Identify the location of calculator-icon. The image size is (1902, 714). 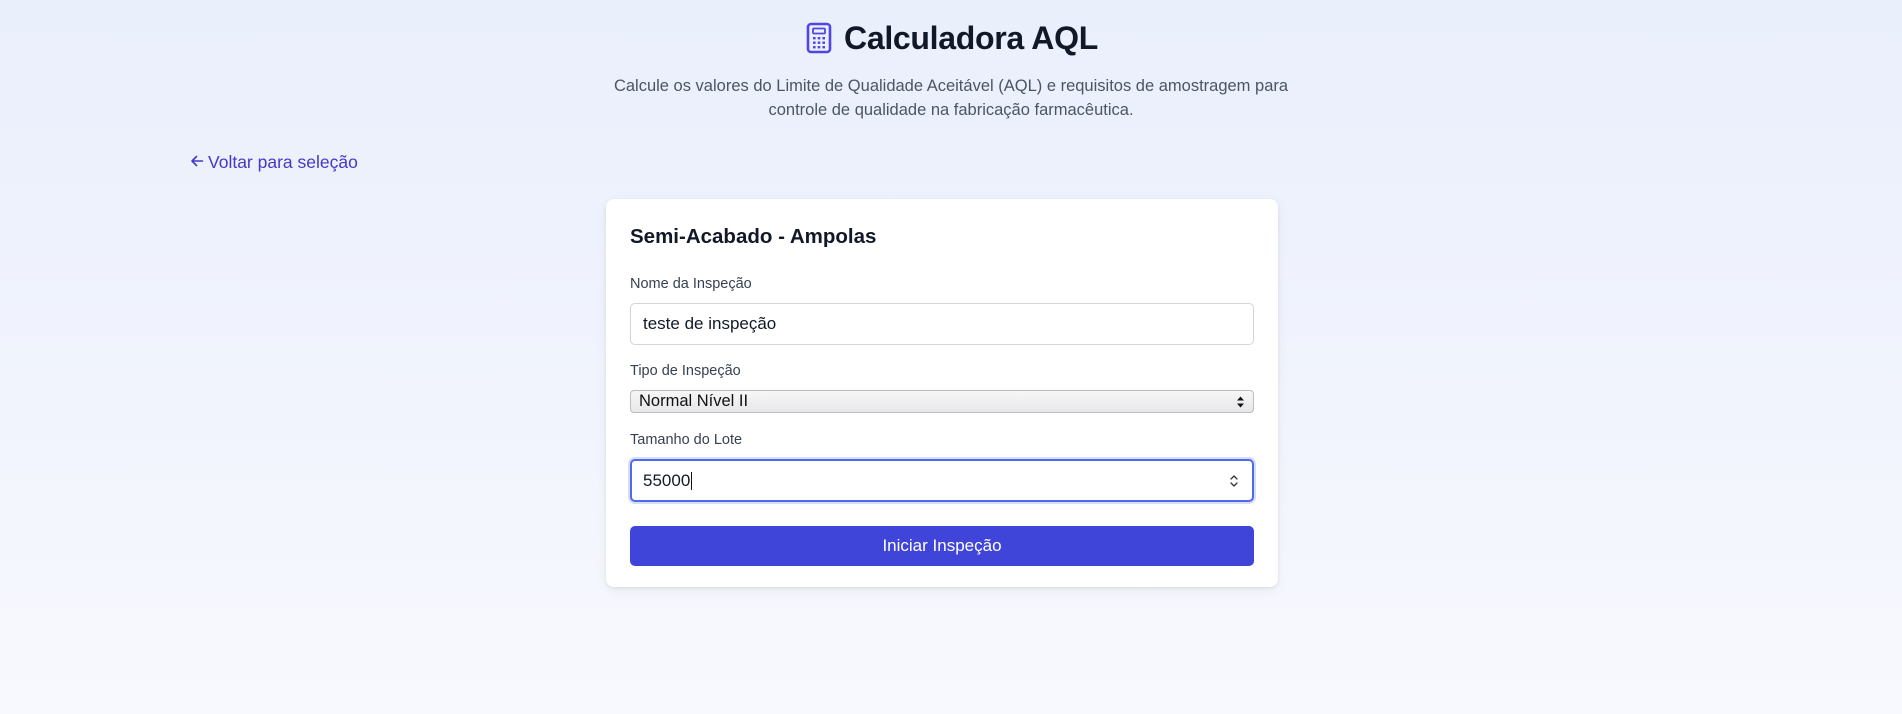
(819, 38).